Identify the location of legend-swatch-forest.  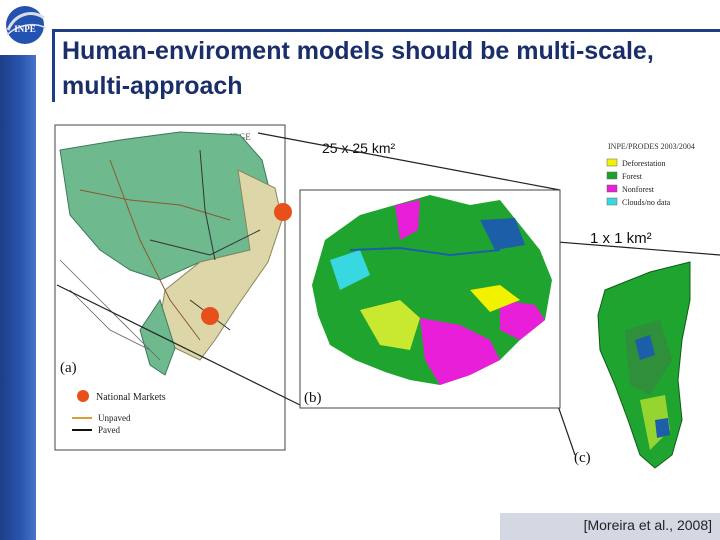
(612, 175).